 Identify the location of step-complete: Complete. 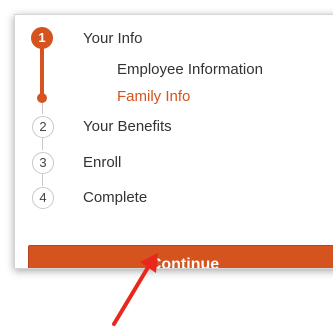
(115, 197).